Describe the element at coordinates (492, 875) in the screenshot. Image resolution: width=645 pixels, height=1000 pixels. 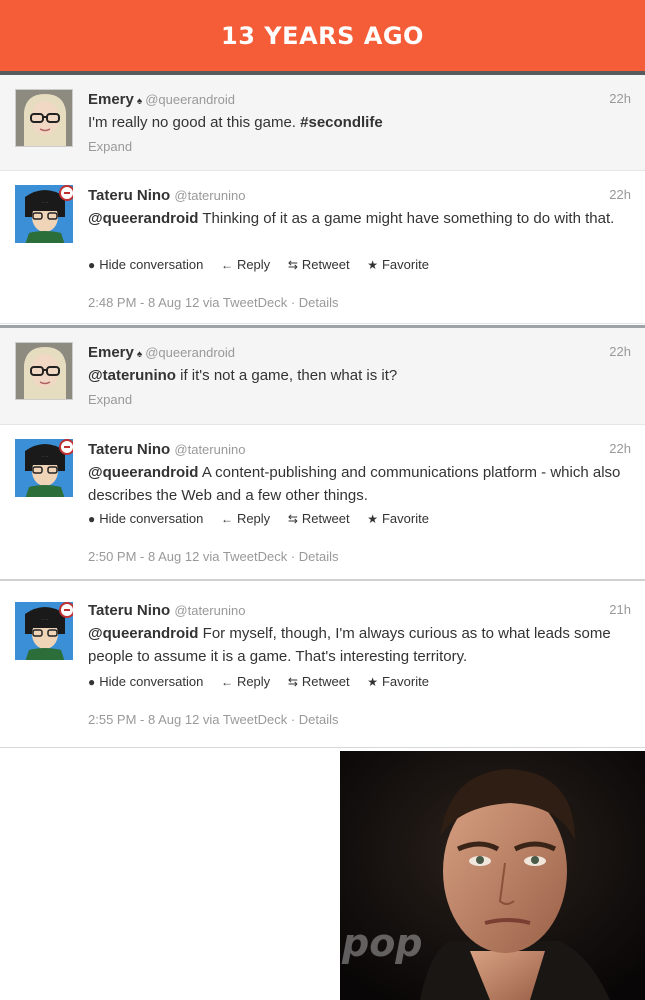
I see `reaction-photo: pop` at that location.